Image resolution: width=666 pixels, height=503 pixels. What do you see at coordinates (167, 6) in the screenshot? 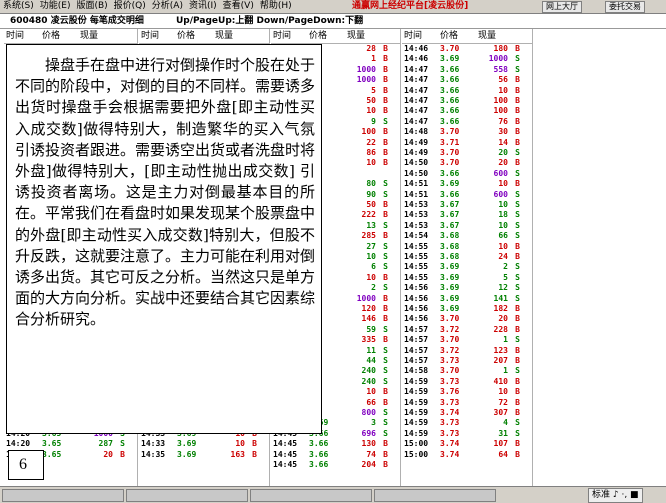
I see `menu-item-analysis: 分析(A)` at bounding box center [167, 6].